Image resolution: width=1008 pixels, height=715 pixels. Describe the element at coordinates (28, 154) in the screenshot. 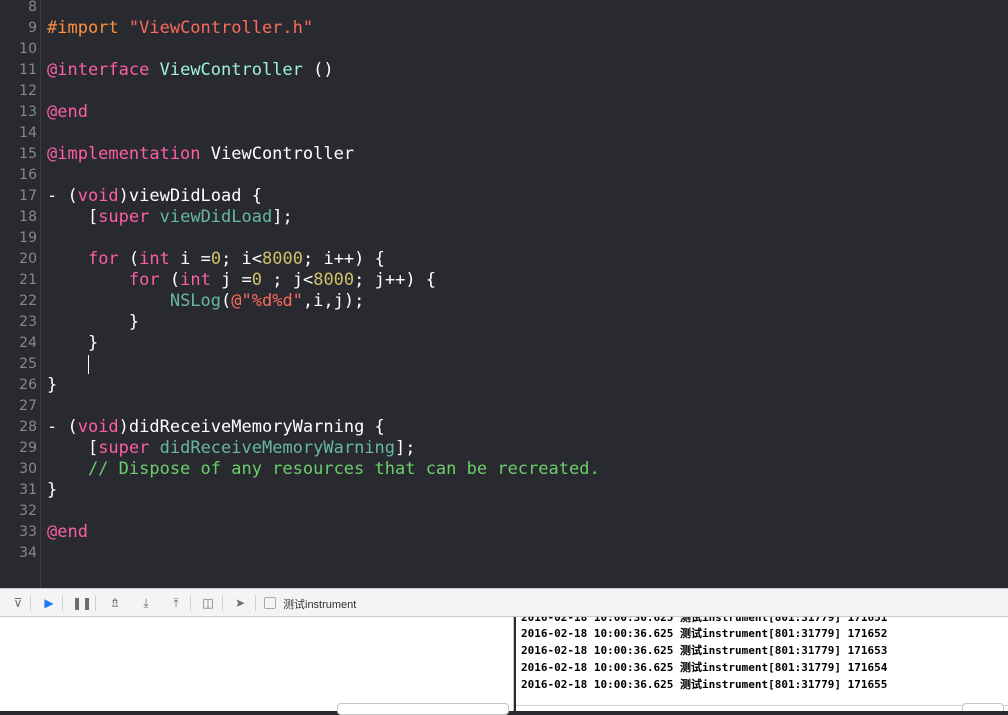

I see `line-number: 15` at that location.